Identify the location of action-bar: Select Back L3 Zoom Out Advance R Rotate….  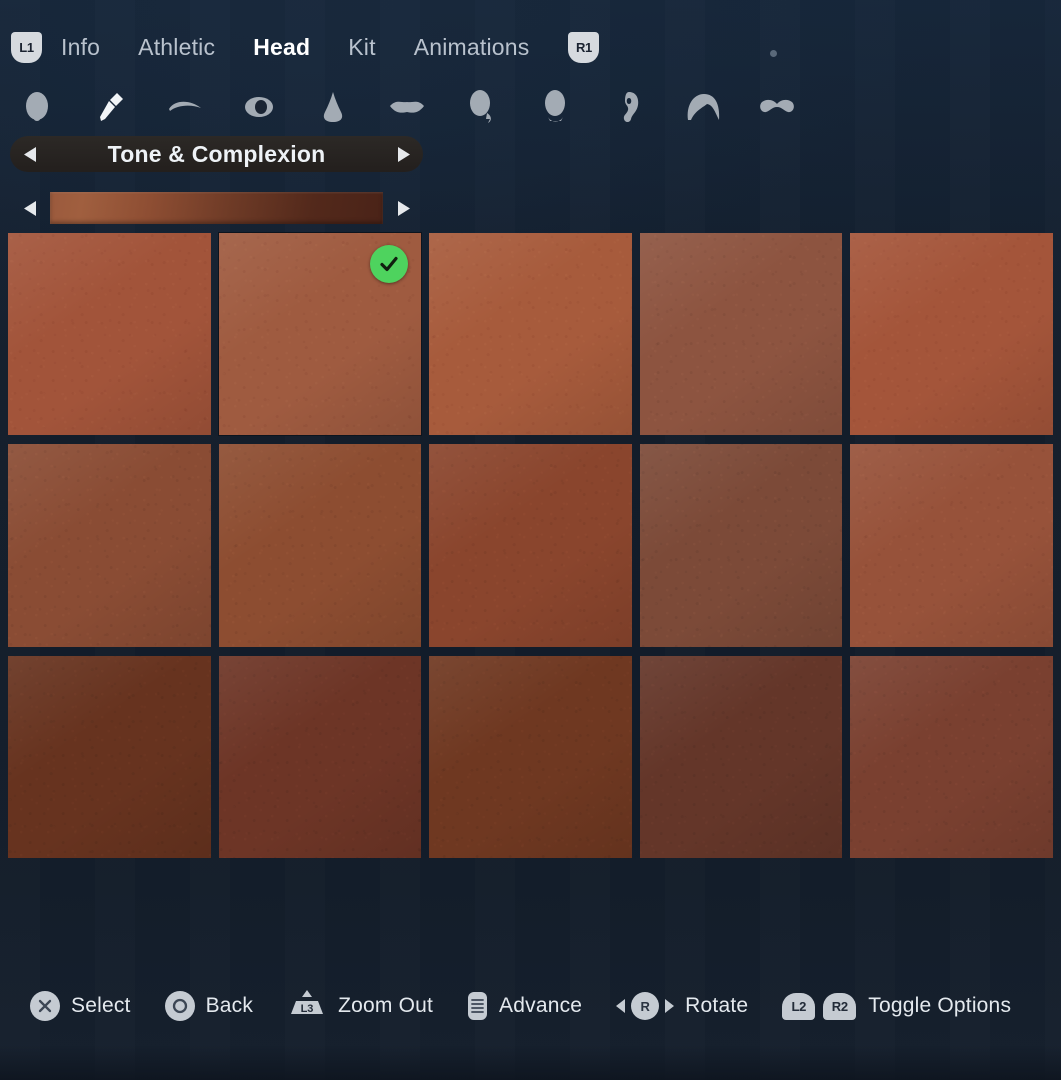
(530, 1006).